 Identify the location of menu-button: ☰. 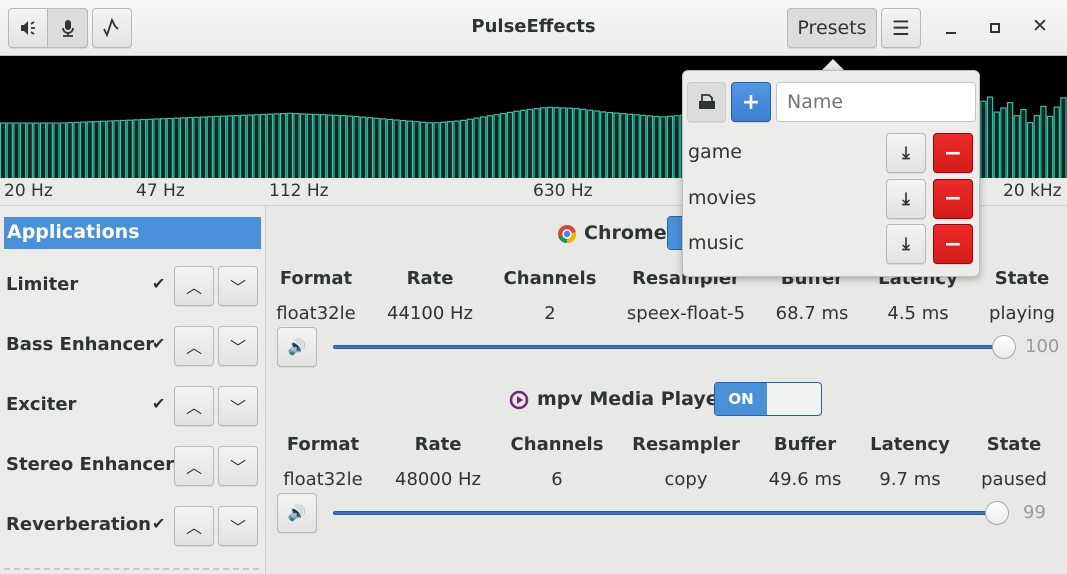
(901, 28).